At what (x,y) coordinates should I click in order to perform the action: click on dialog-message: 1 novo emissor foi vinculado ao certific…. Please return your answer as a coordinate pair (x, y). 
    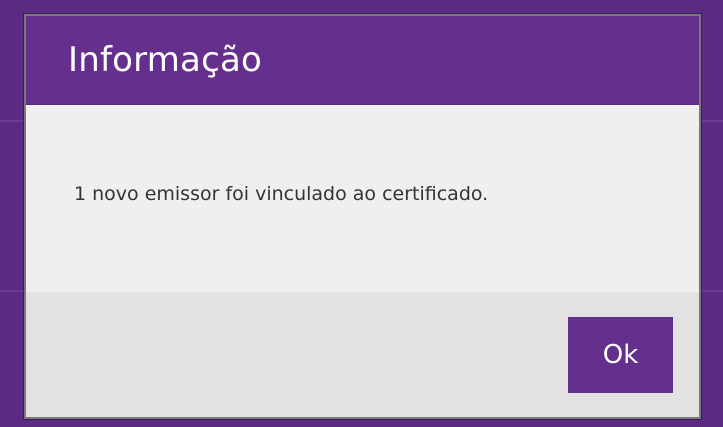
    Looking at the image, I should click on (281, 194).